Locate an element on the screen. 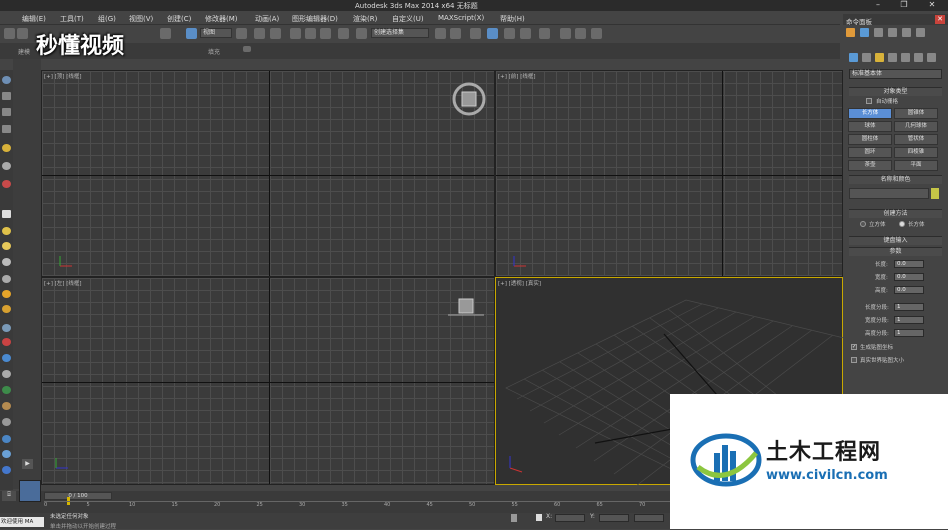  y-coord-field is located at coordinates (614, 518).